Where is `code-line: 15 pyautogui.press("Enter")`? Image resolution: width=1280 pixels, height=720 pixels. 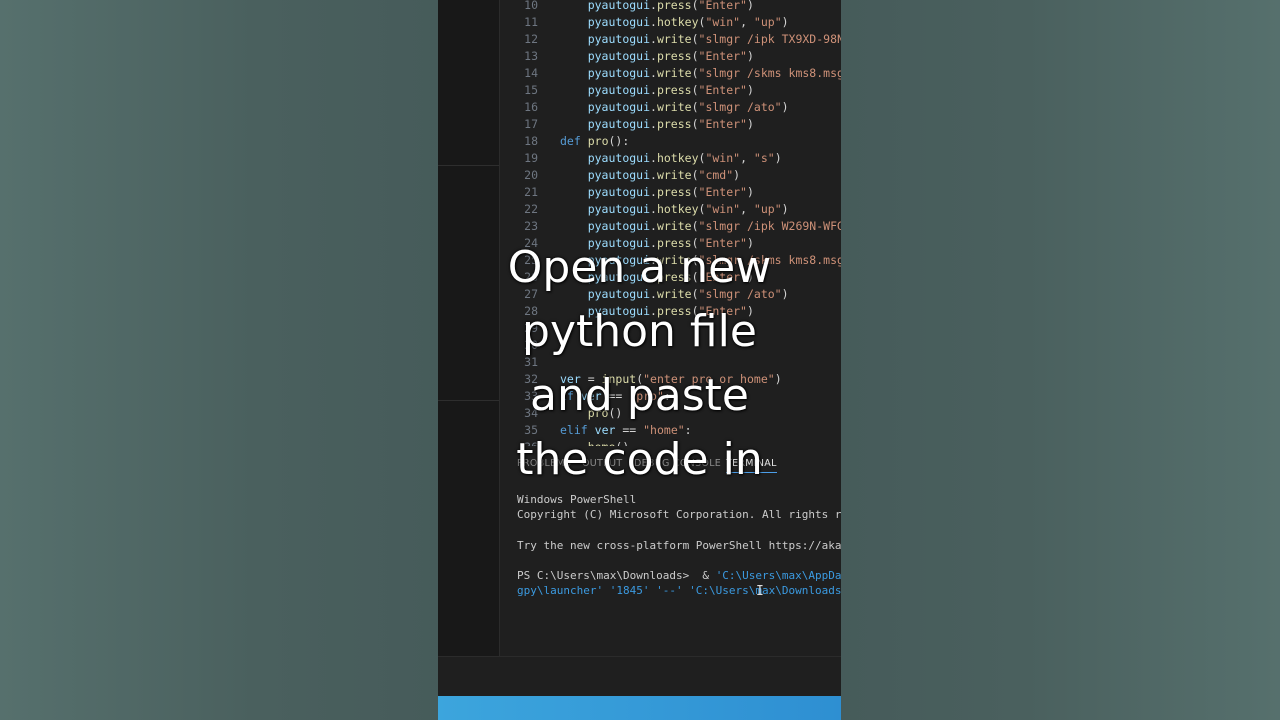
code-line: 15 pyautogui.press("Enter") is located at coordinates (627, 90).